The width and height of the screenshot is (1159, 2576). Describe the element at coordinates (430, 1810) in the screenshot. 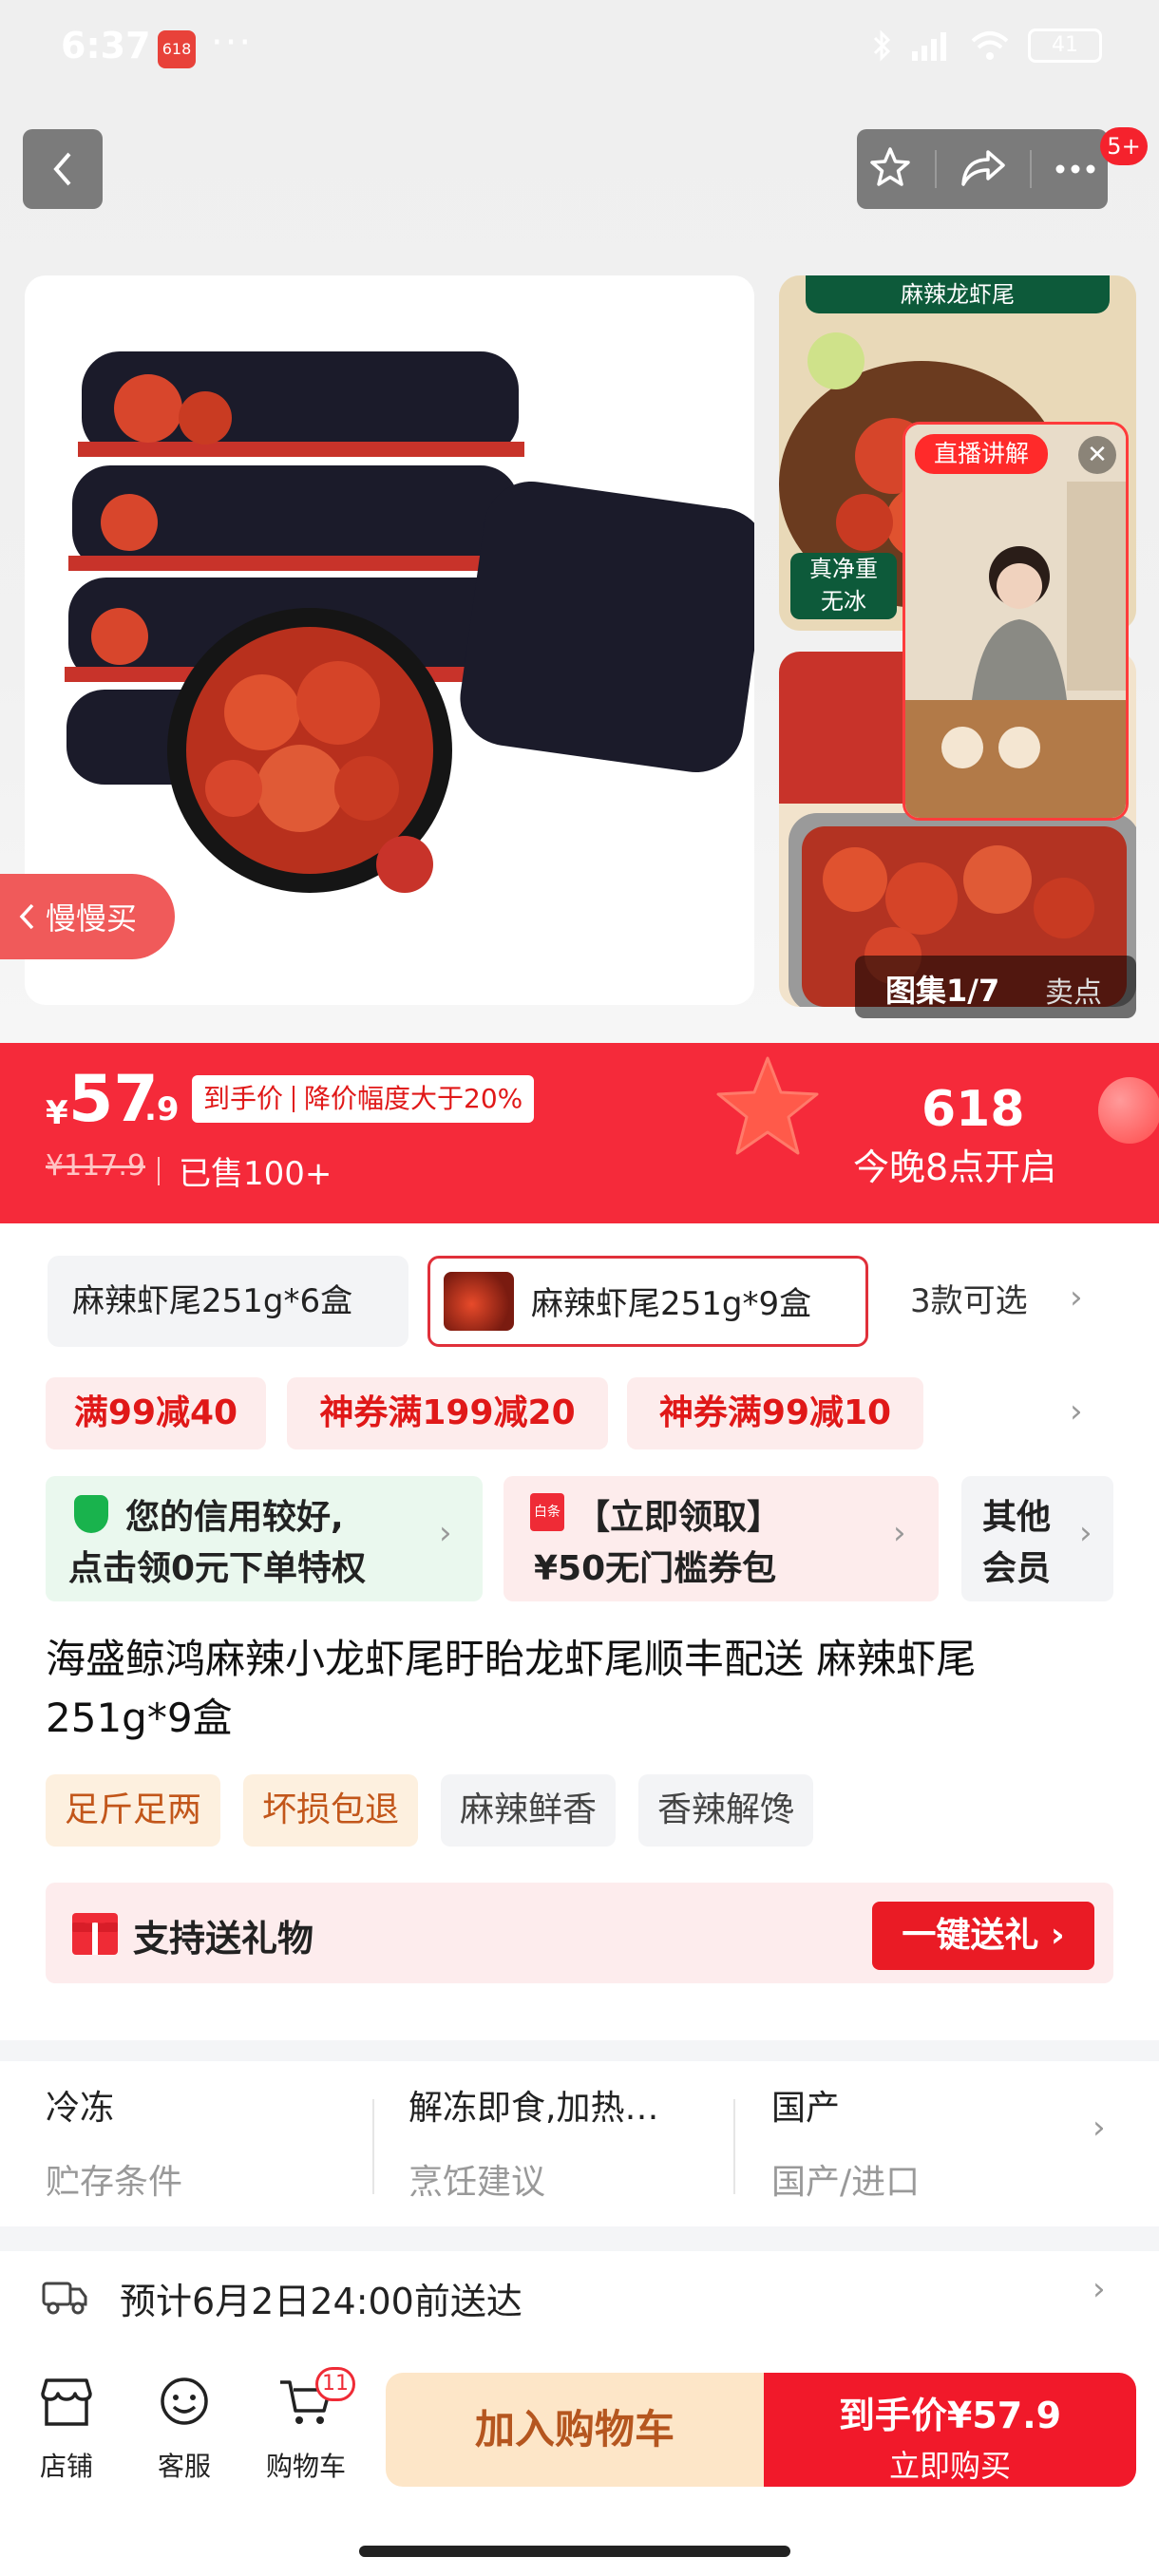

I see `product-tags: 足斤足两 坏损包退 麻辣鲜香 香辣解馋` at that location.